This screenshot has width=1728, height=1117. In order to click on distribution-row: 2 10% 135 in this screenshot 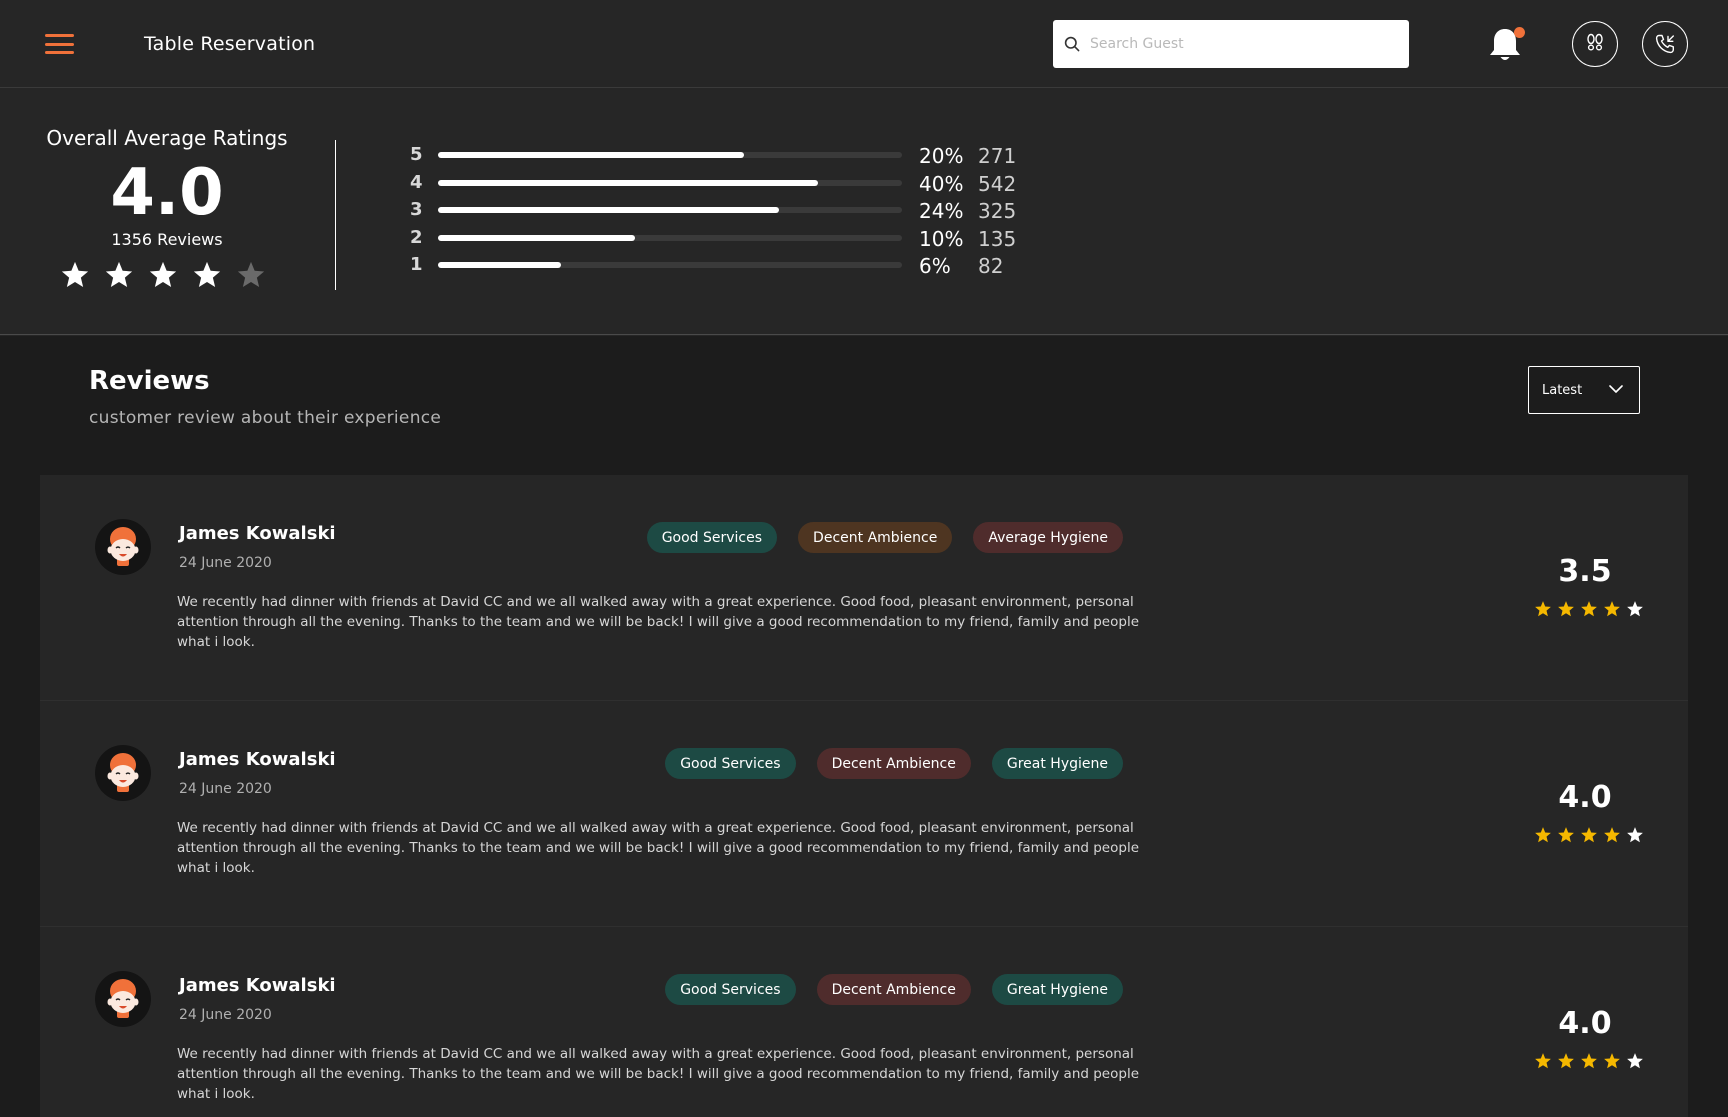, I will do `click(730, 239)`.